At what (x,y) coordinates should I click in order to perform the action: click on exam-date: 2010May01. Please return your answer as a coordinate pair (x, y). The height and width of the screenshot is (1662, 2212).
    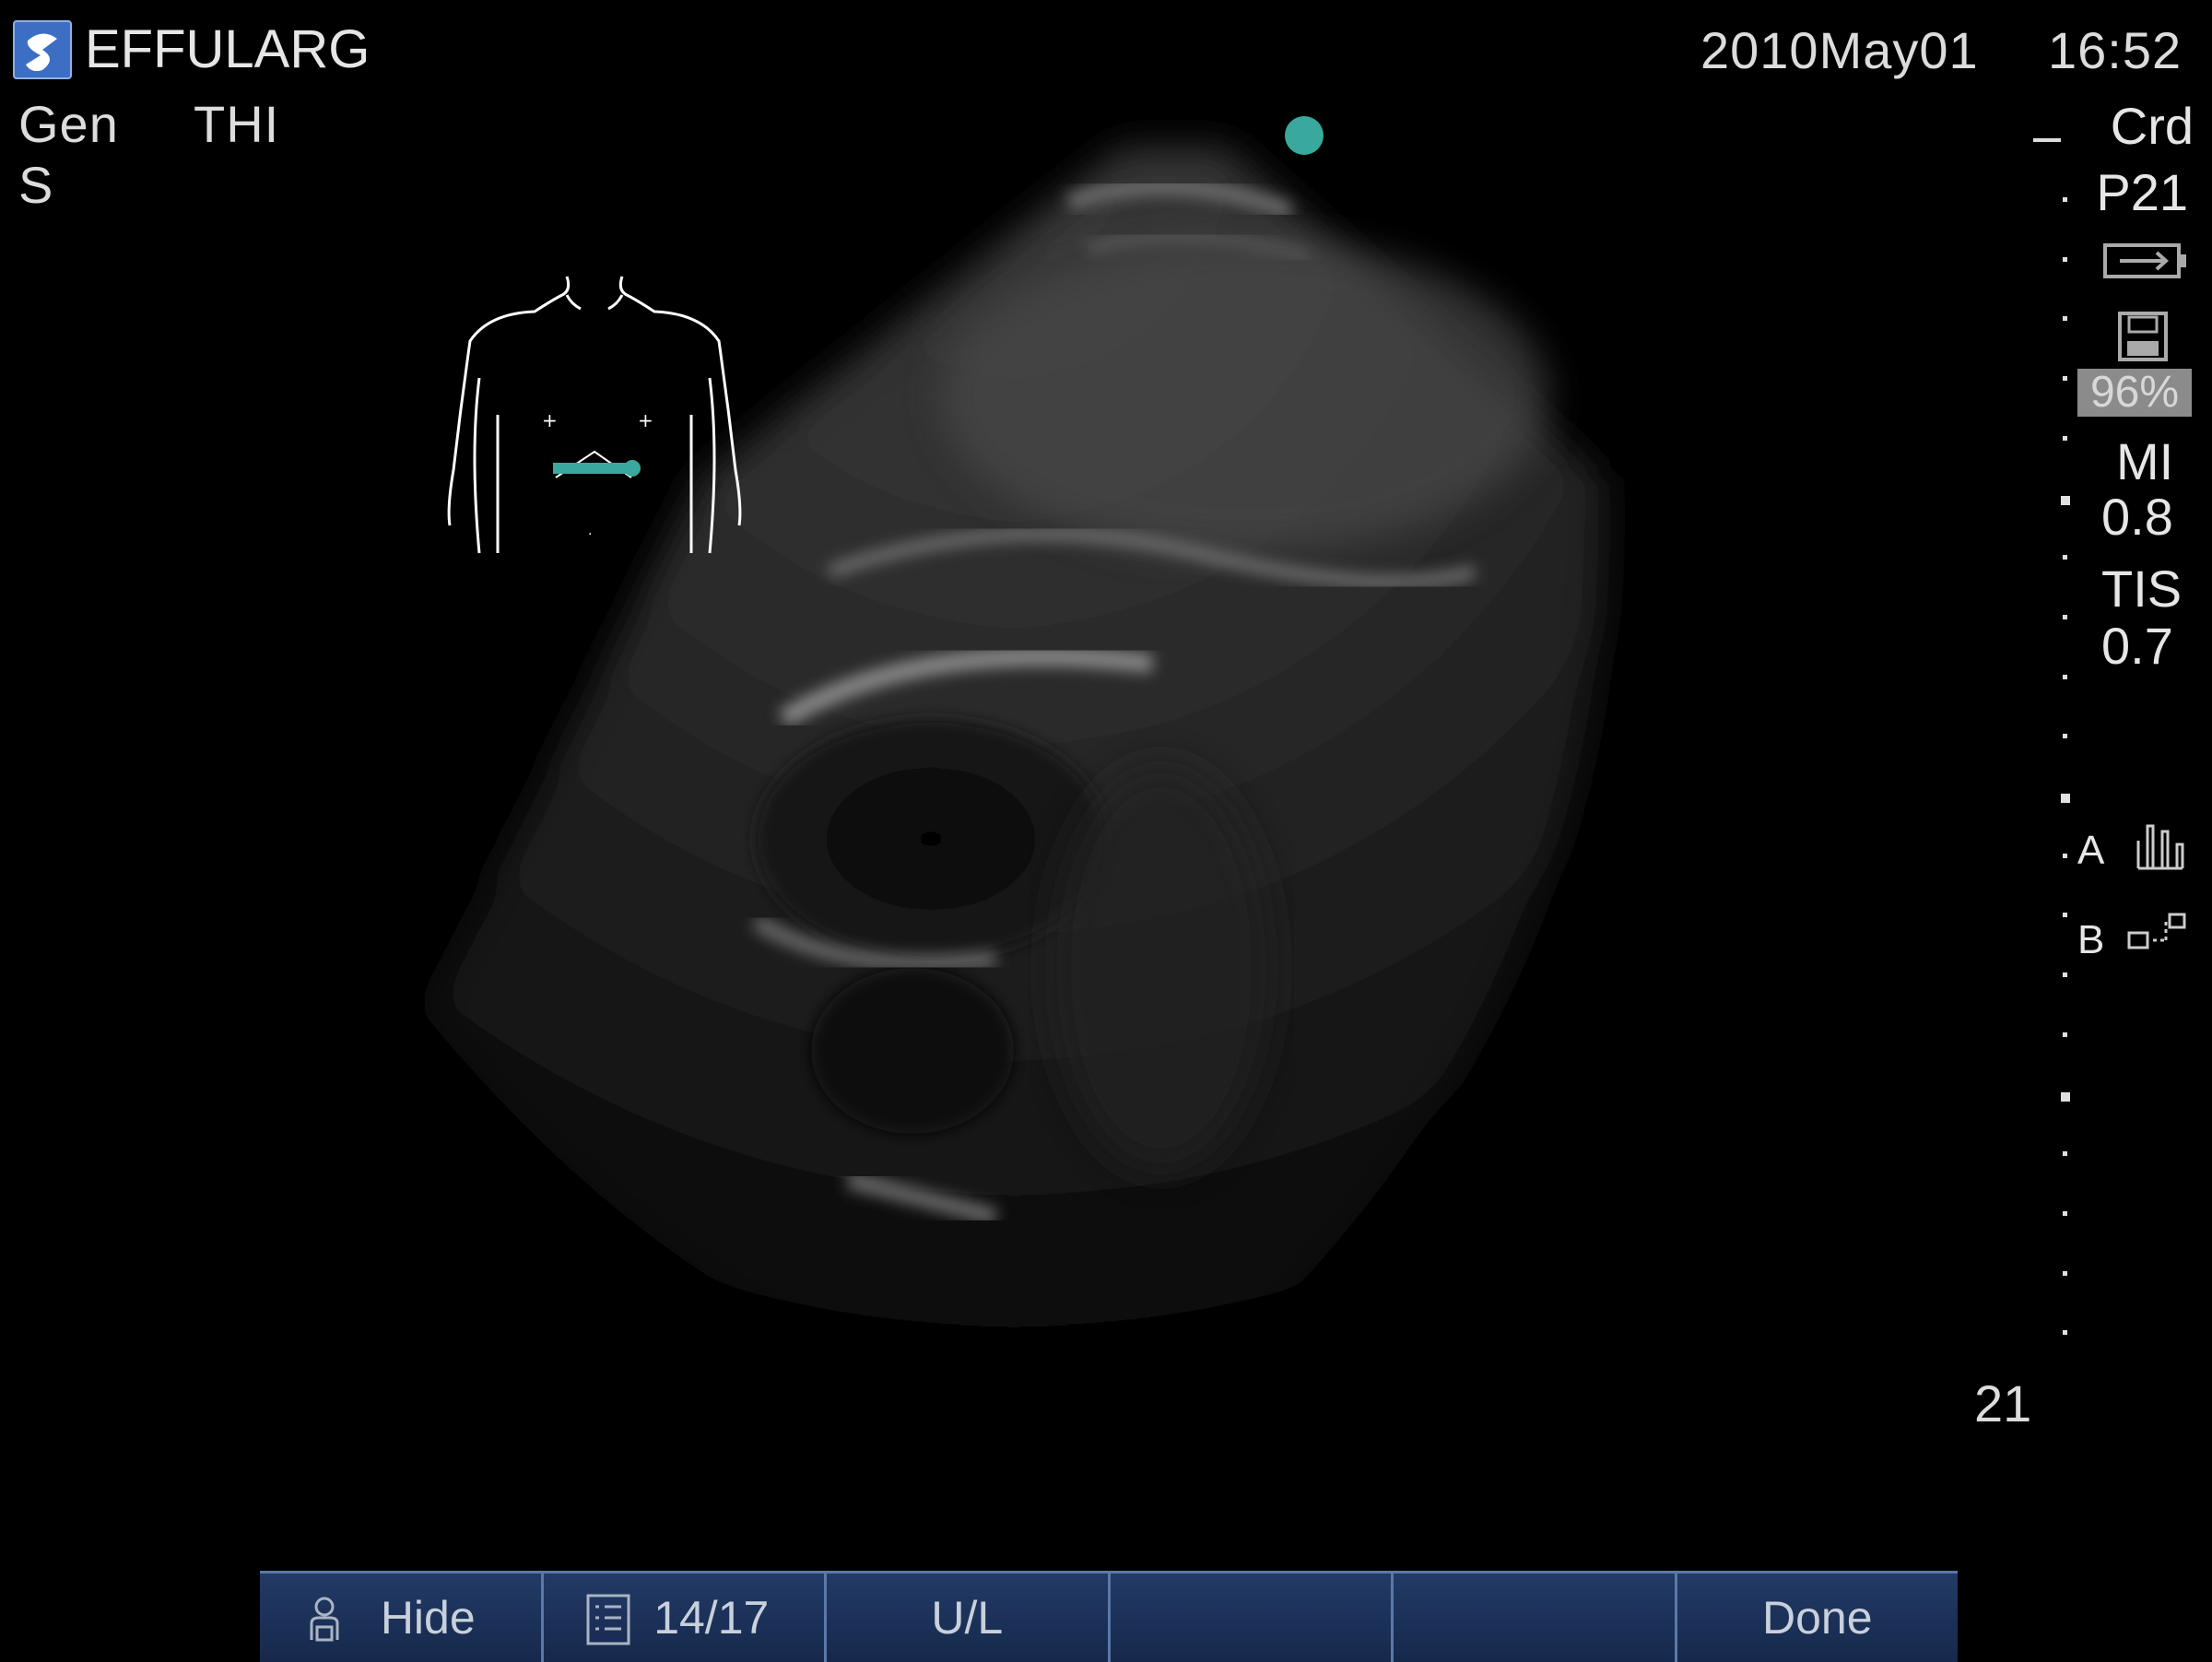
    Looking at the image, I should click on (1839, 50).